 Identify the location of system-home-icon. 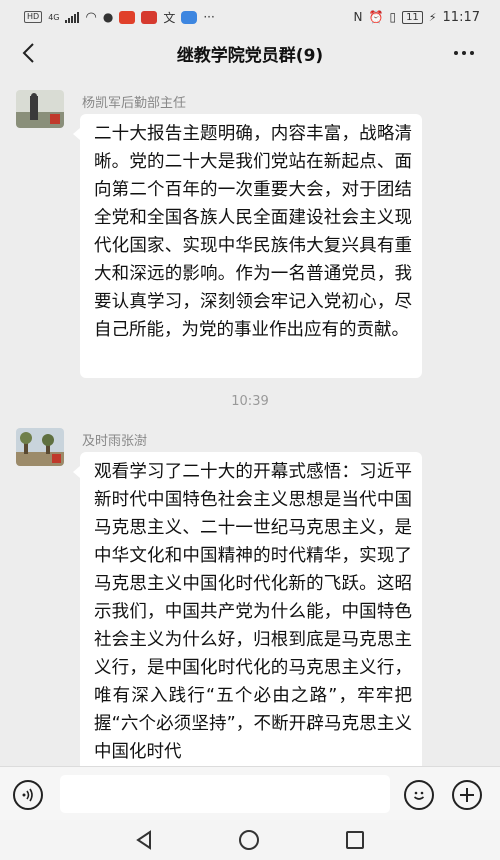
(249, 840).